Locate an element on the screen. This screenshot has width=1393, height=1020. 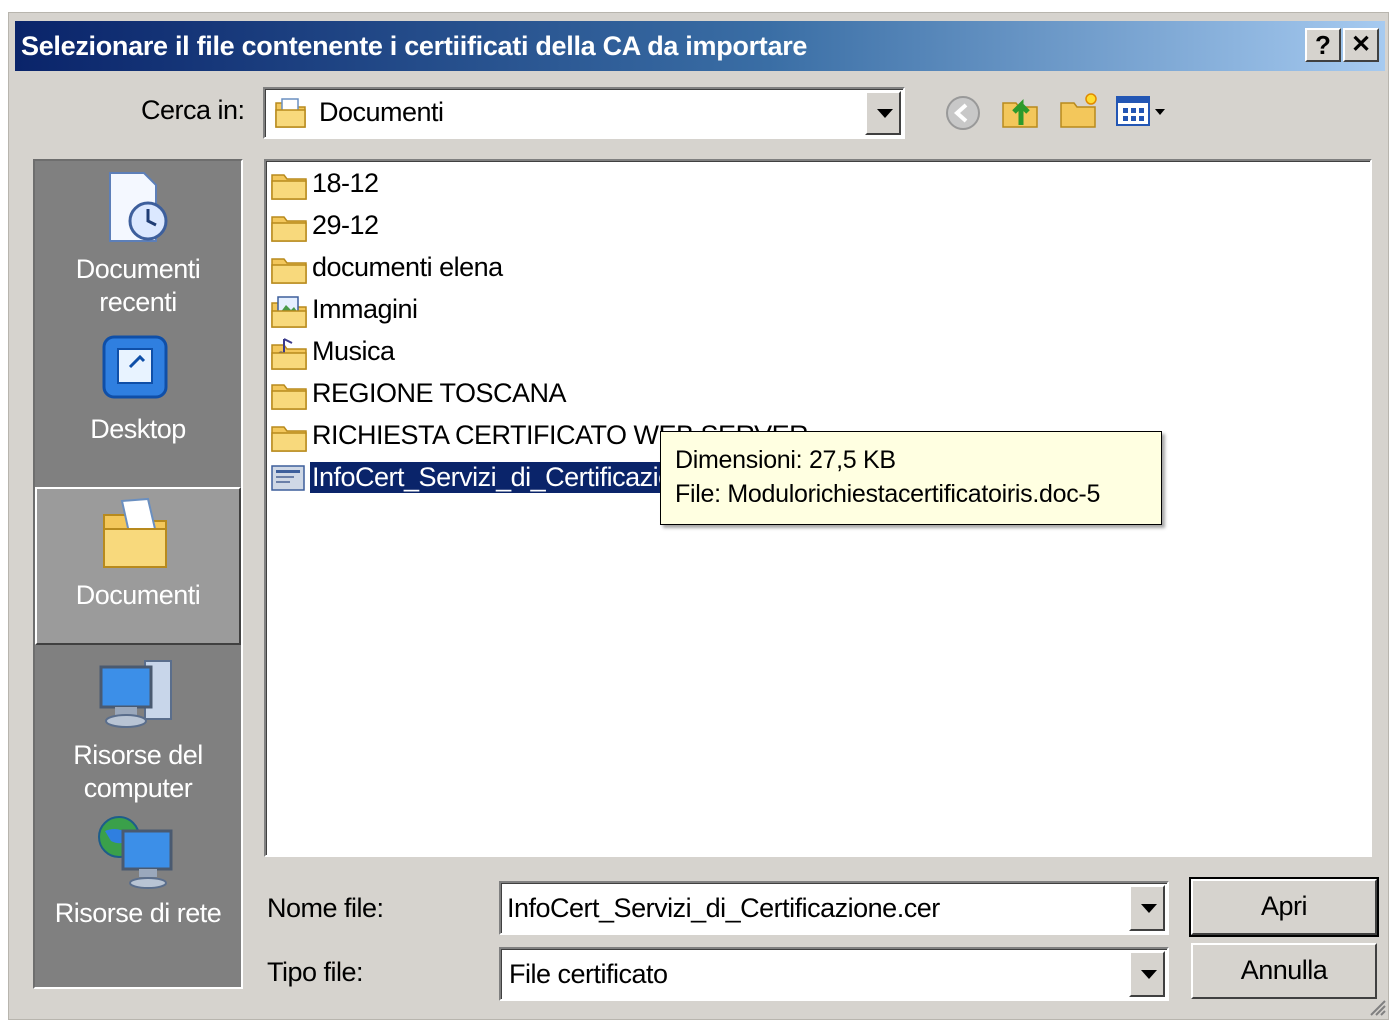
place-recent-documents: Documenti recenti is located at coordinates (138, 244).